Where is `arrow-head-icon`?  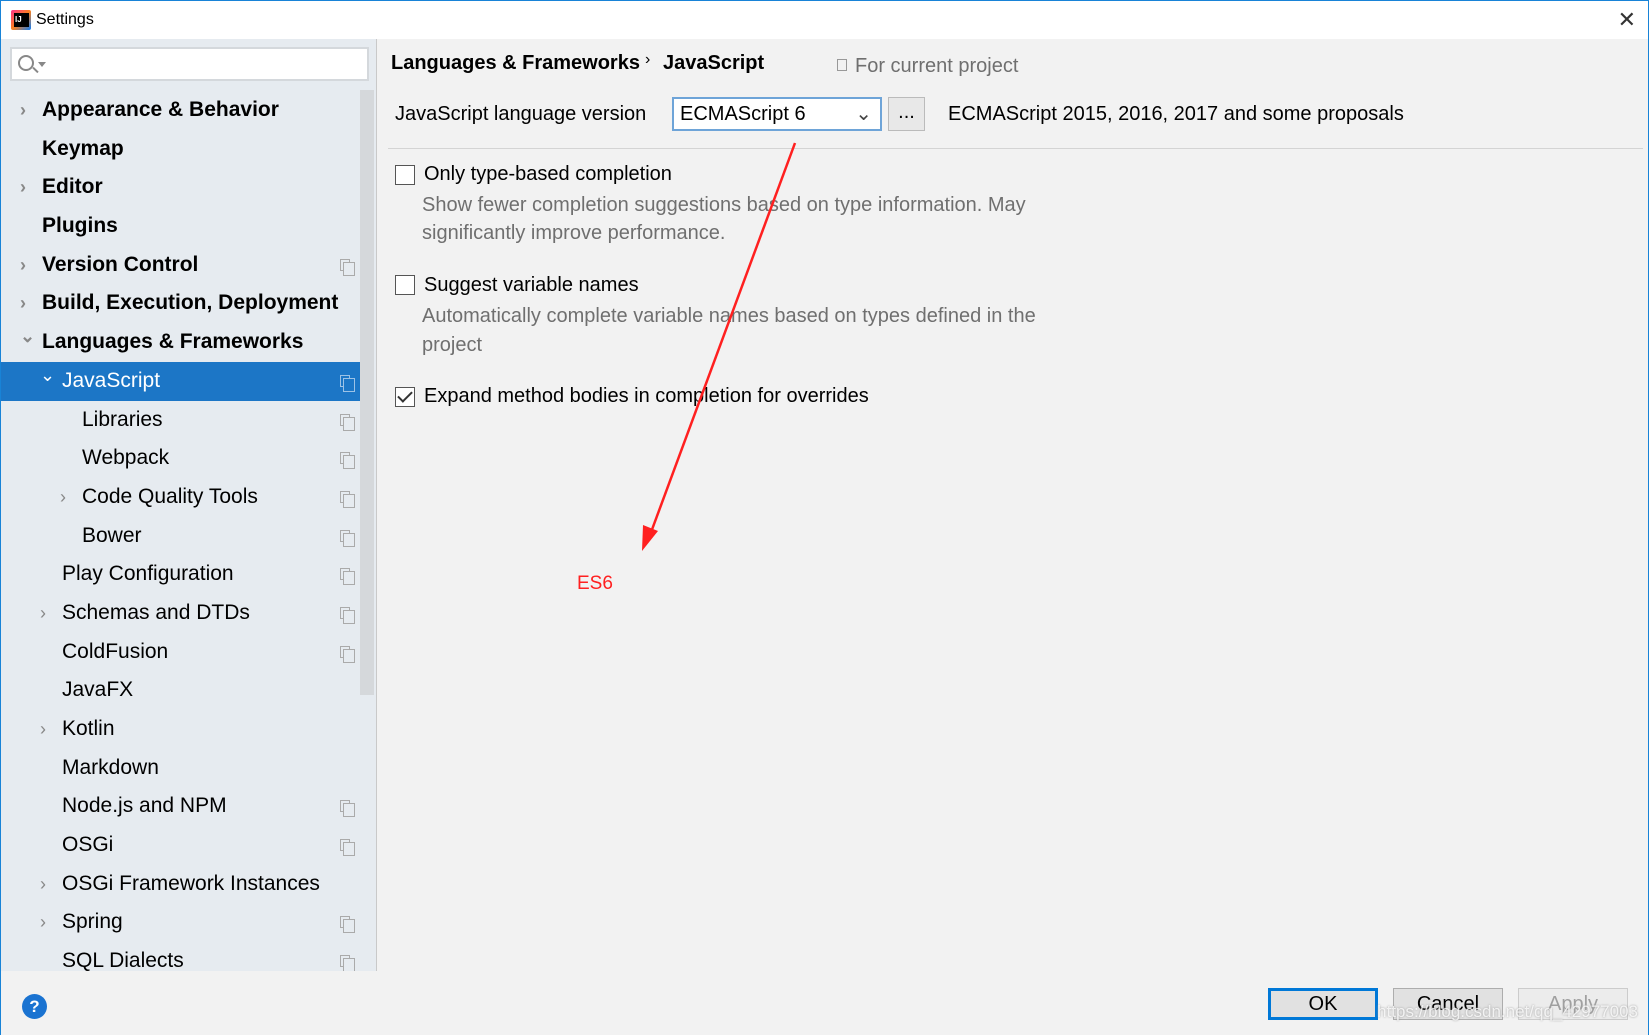 arrow-head-icon is located at coordinates (650, 538).